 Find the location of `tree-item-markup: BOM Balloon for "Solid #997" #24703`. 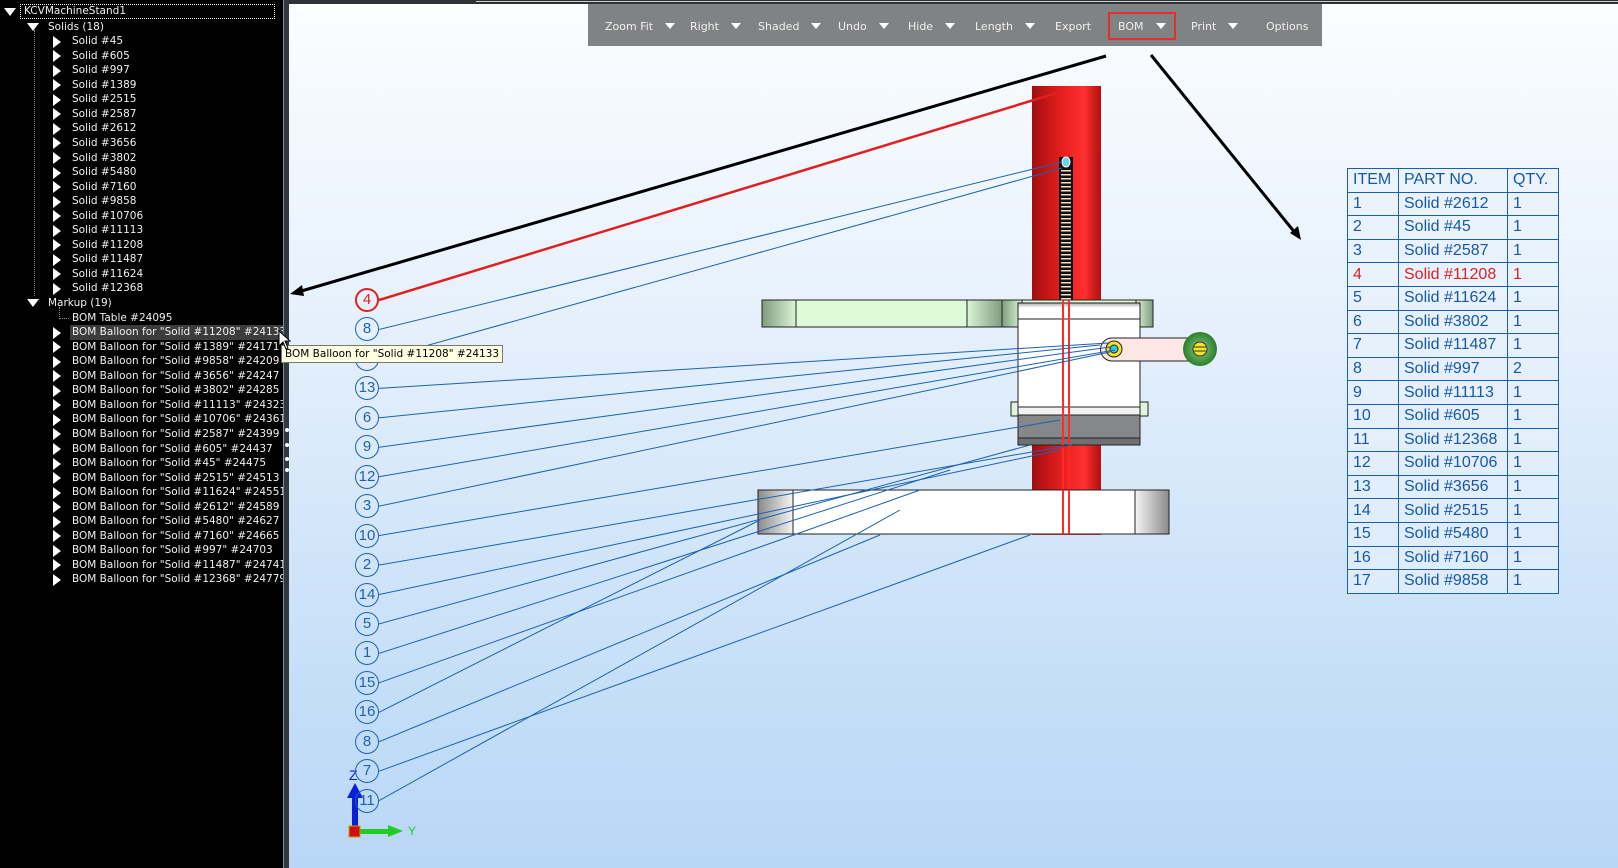

tree-item-markup: BOM Balloon for "Solid #997" #24703 is located at coordinates (172, 550).